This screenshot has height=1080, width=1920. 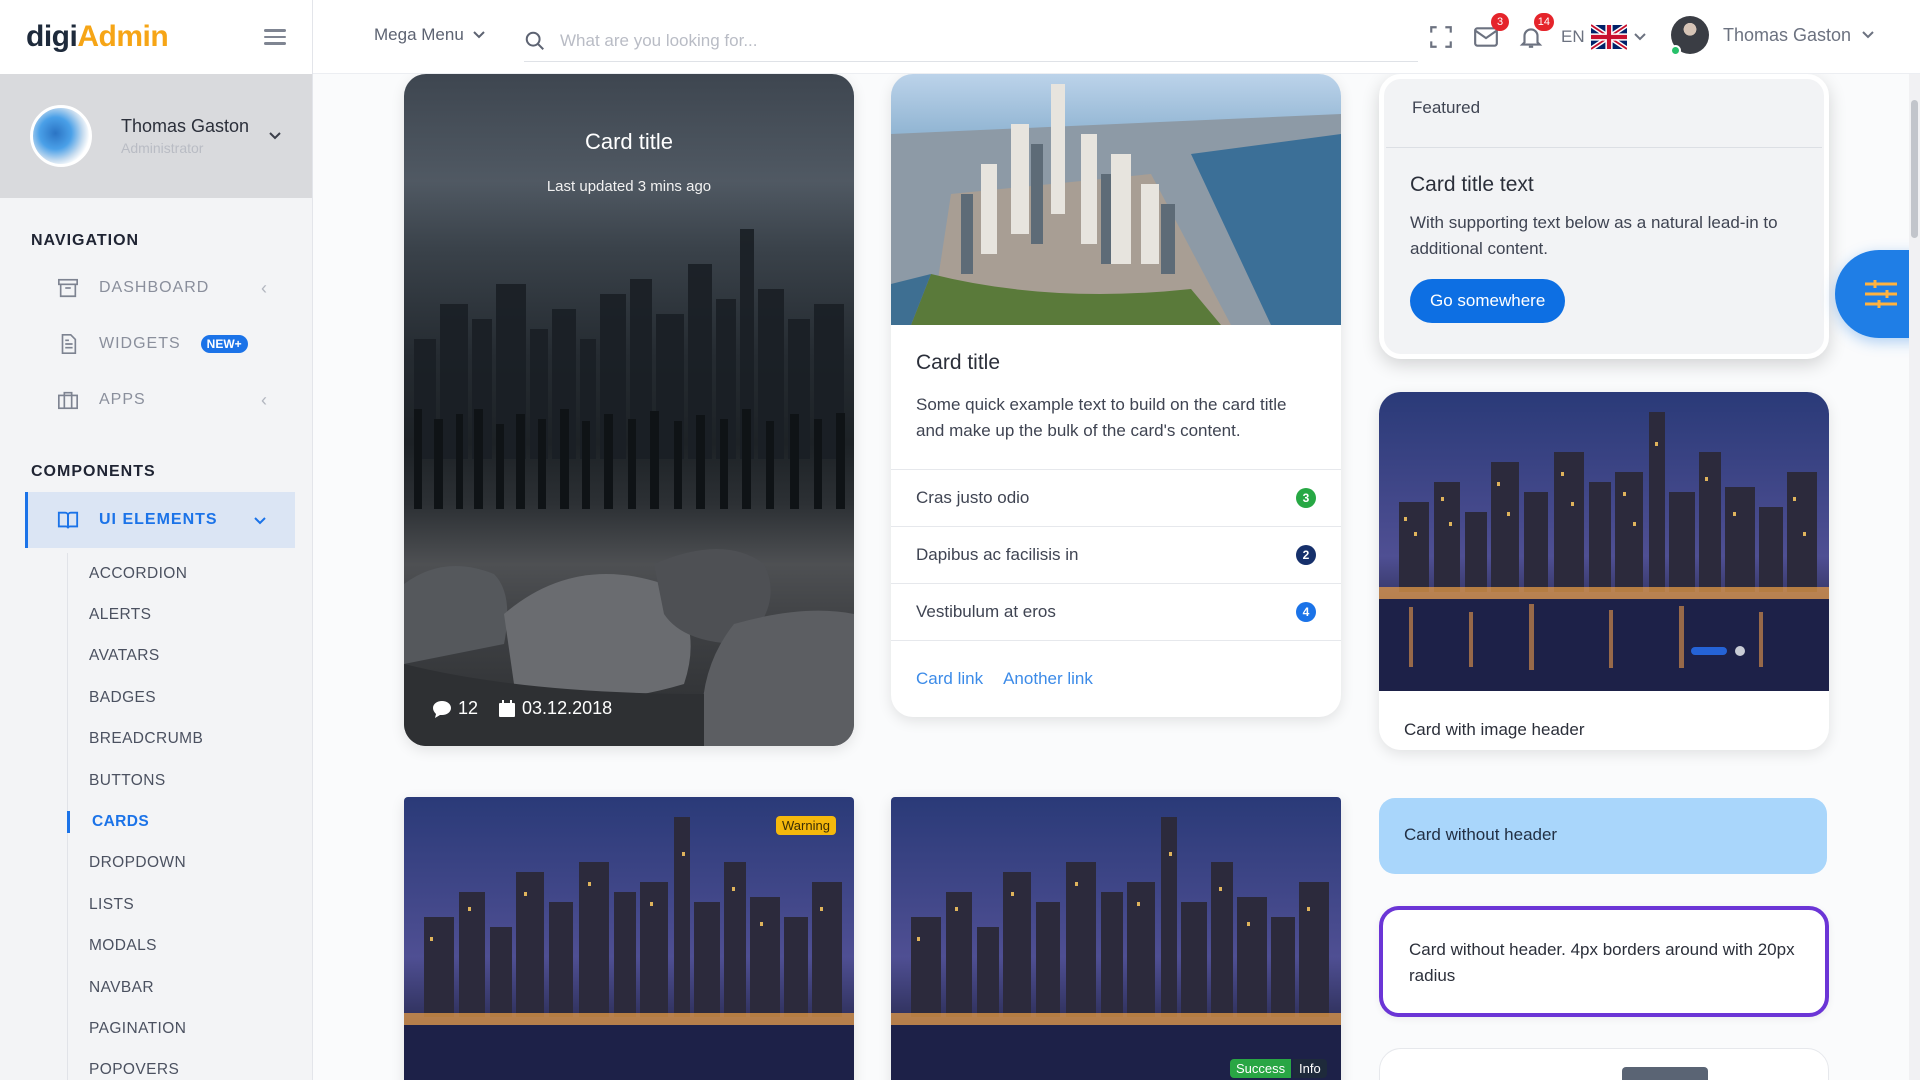 I want to click on sidebar-item-widgets: WIDGETS NEW+, so click(x=160, y=344).